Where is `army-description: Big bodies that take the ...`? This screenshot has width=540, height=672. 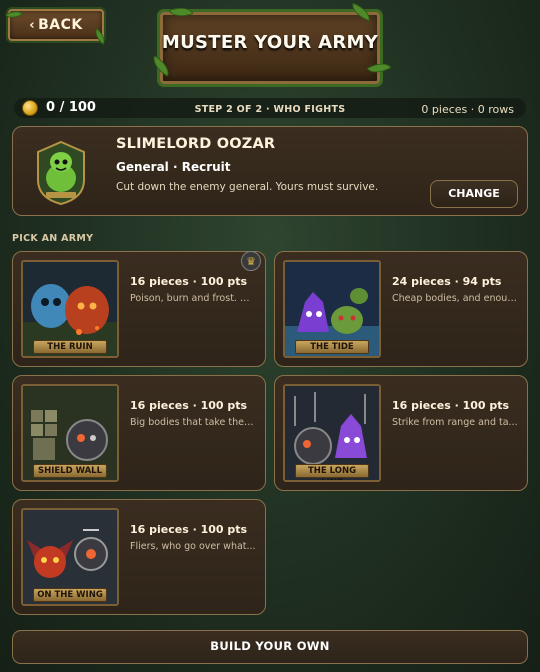 army-description: Big bodies that take the ... is located at coordinates (193, 422).